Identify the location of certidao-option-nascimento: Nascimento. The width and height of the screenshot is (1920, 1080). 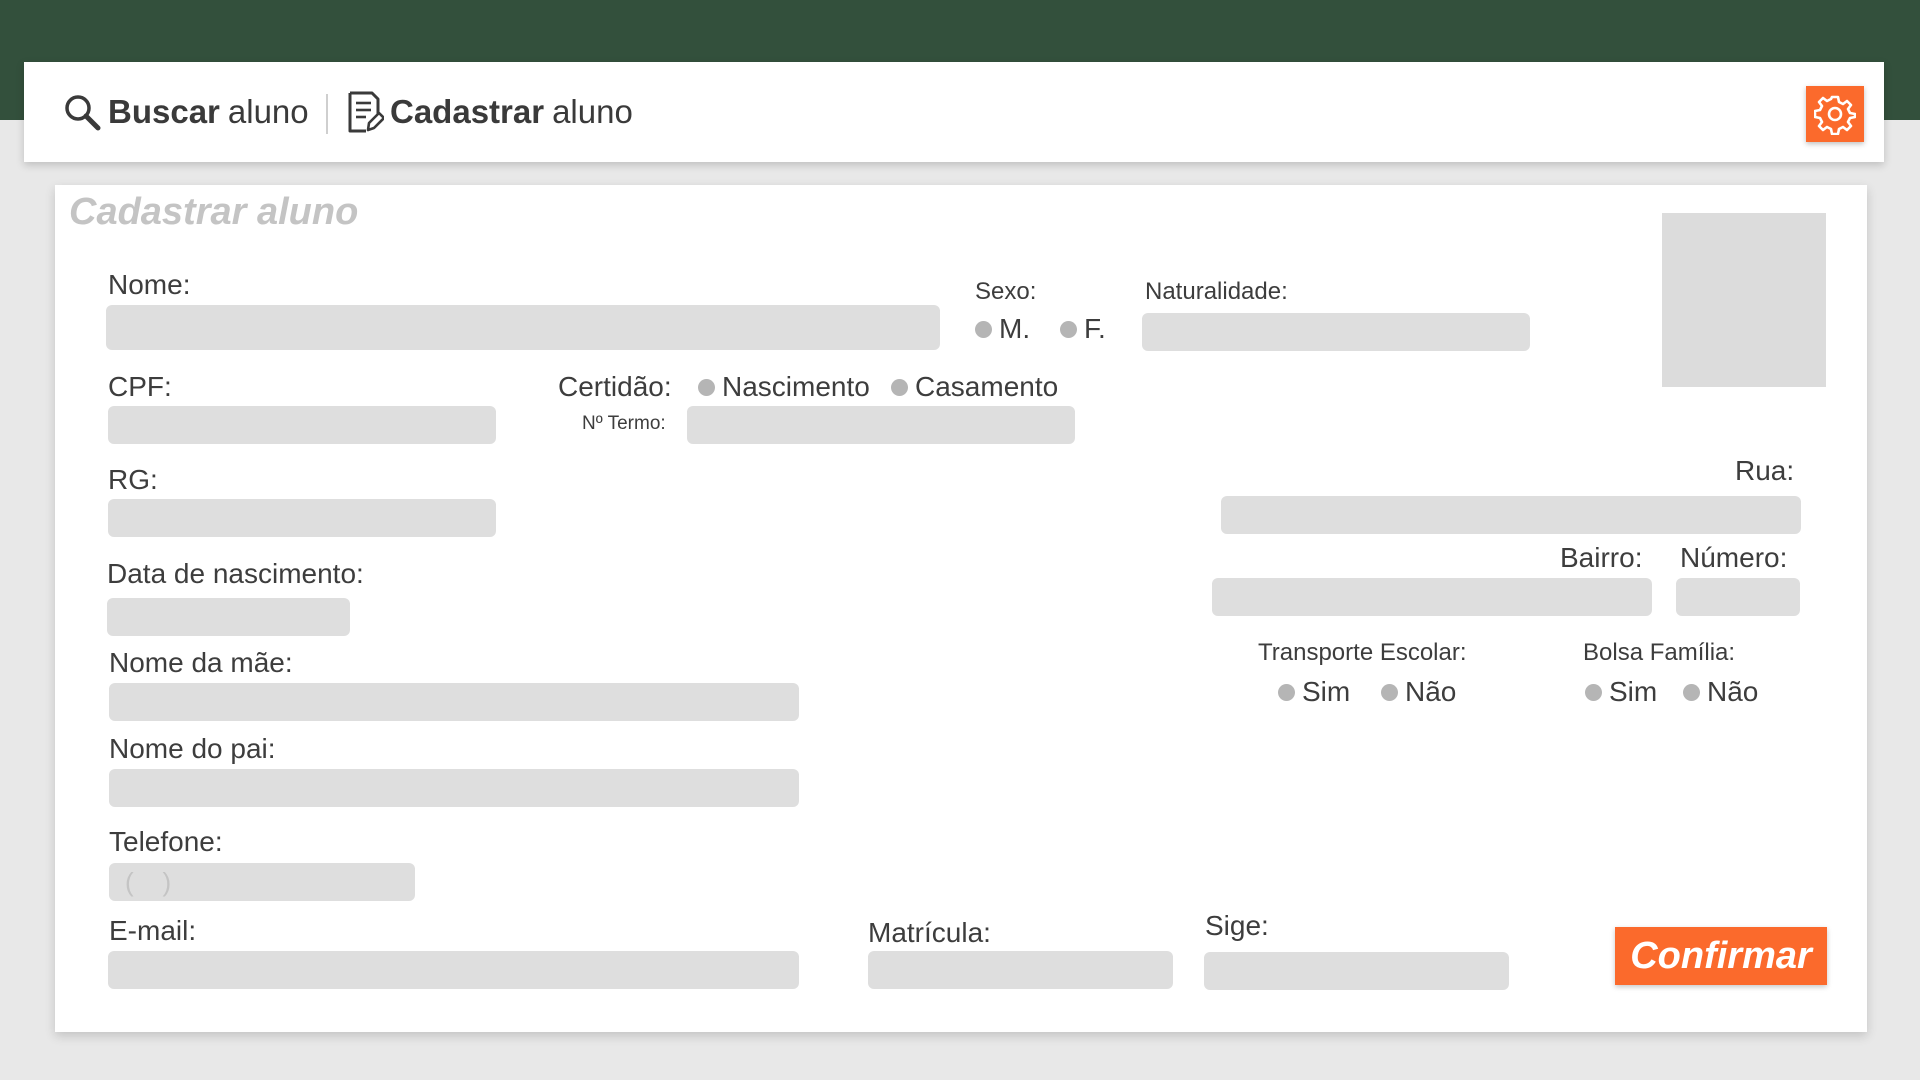
(796, 386).